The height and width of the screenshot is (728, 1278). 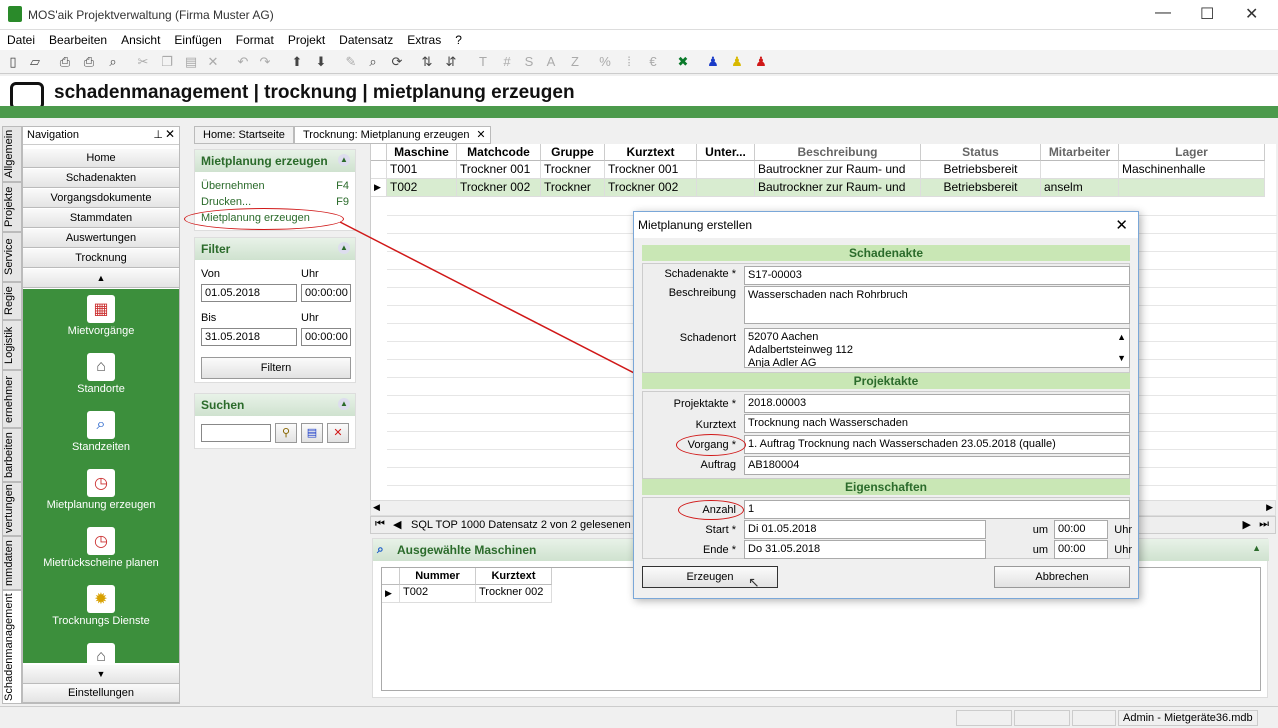 What do you see at coordinates (101, 606) in the screenshot?
I see `nav-item-trocknungs-dienste: ✹ Trocknungs Dienste` at bounding box center [101, 606].